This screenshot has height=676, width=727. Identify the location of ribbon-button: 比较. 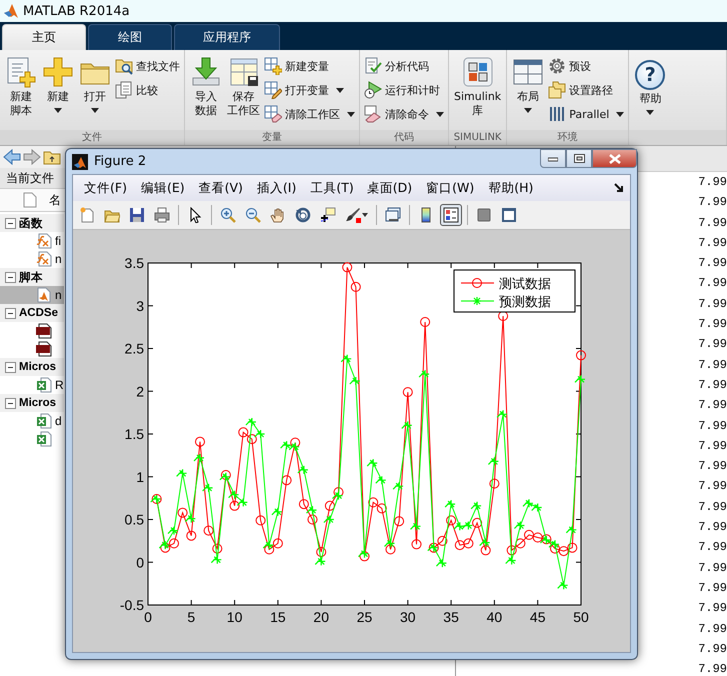
(147, 90).